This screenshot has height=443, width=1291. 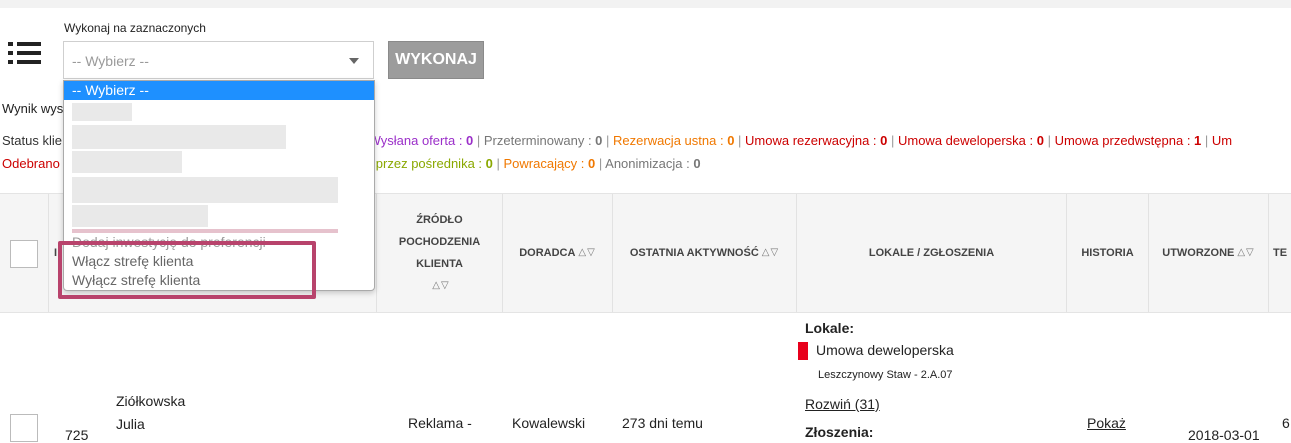 What do you see at coordinates (1119, 140) in the screenshot?
I see `status-label: Umowa przedwstępna` at bounding box center [1119, 140].